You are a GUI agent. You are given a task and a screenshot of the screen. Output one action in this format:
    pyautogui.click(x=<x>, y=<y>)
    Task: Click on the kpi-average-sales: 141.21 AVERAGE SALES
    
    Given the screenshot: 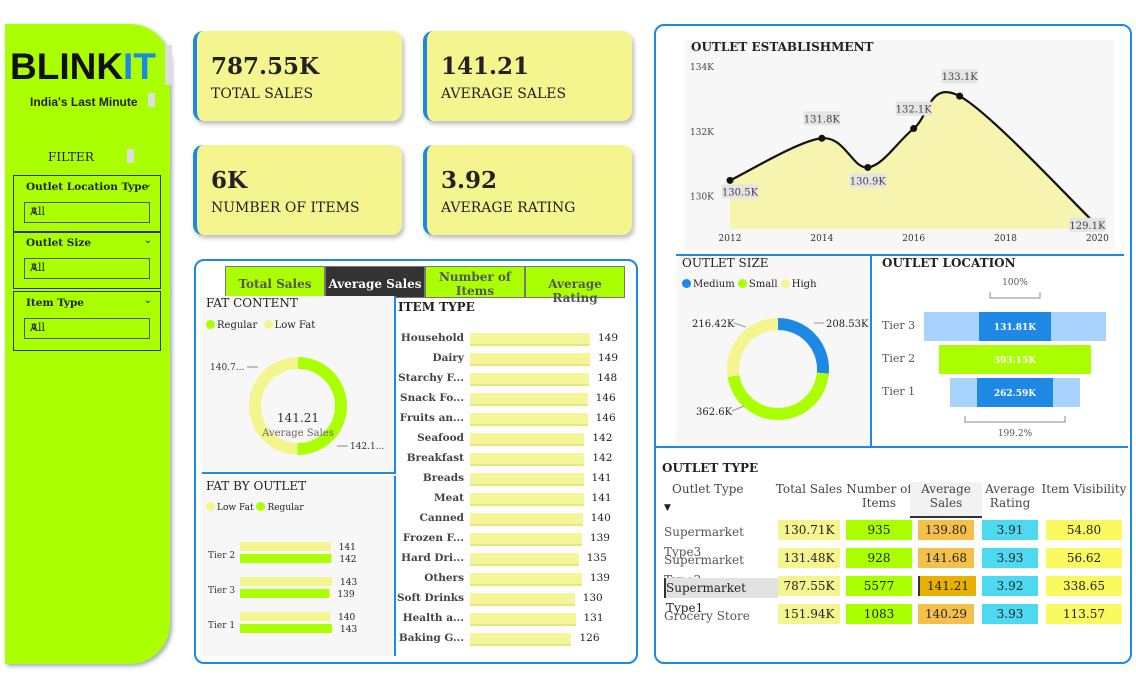 What is the action you would take?
    pyautogui.click(x=527, y=76)
    